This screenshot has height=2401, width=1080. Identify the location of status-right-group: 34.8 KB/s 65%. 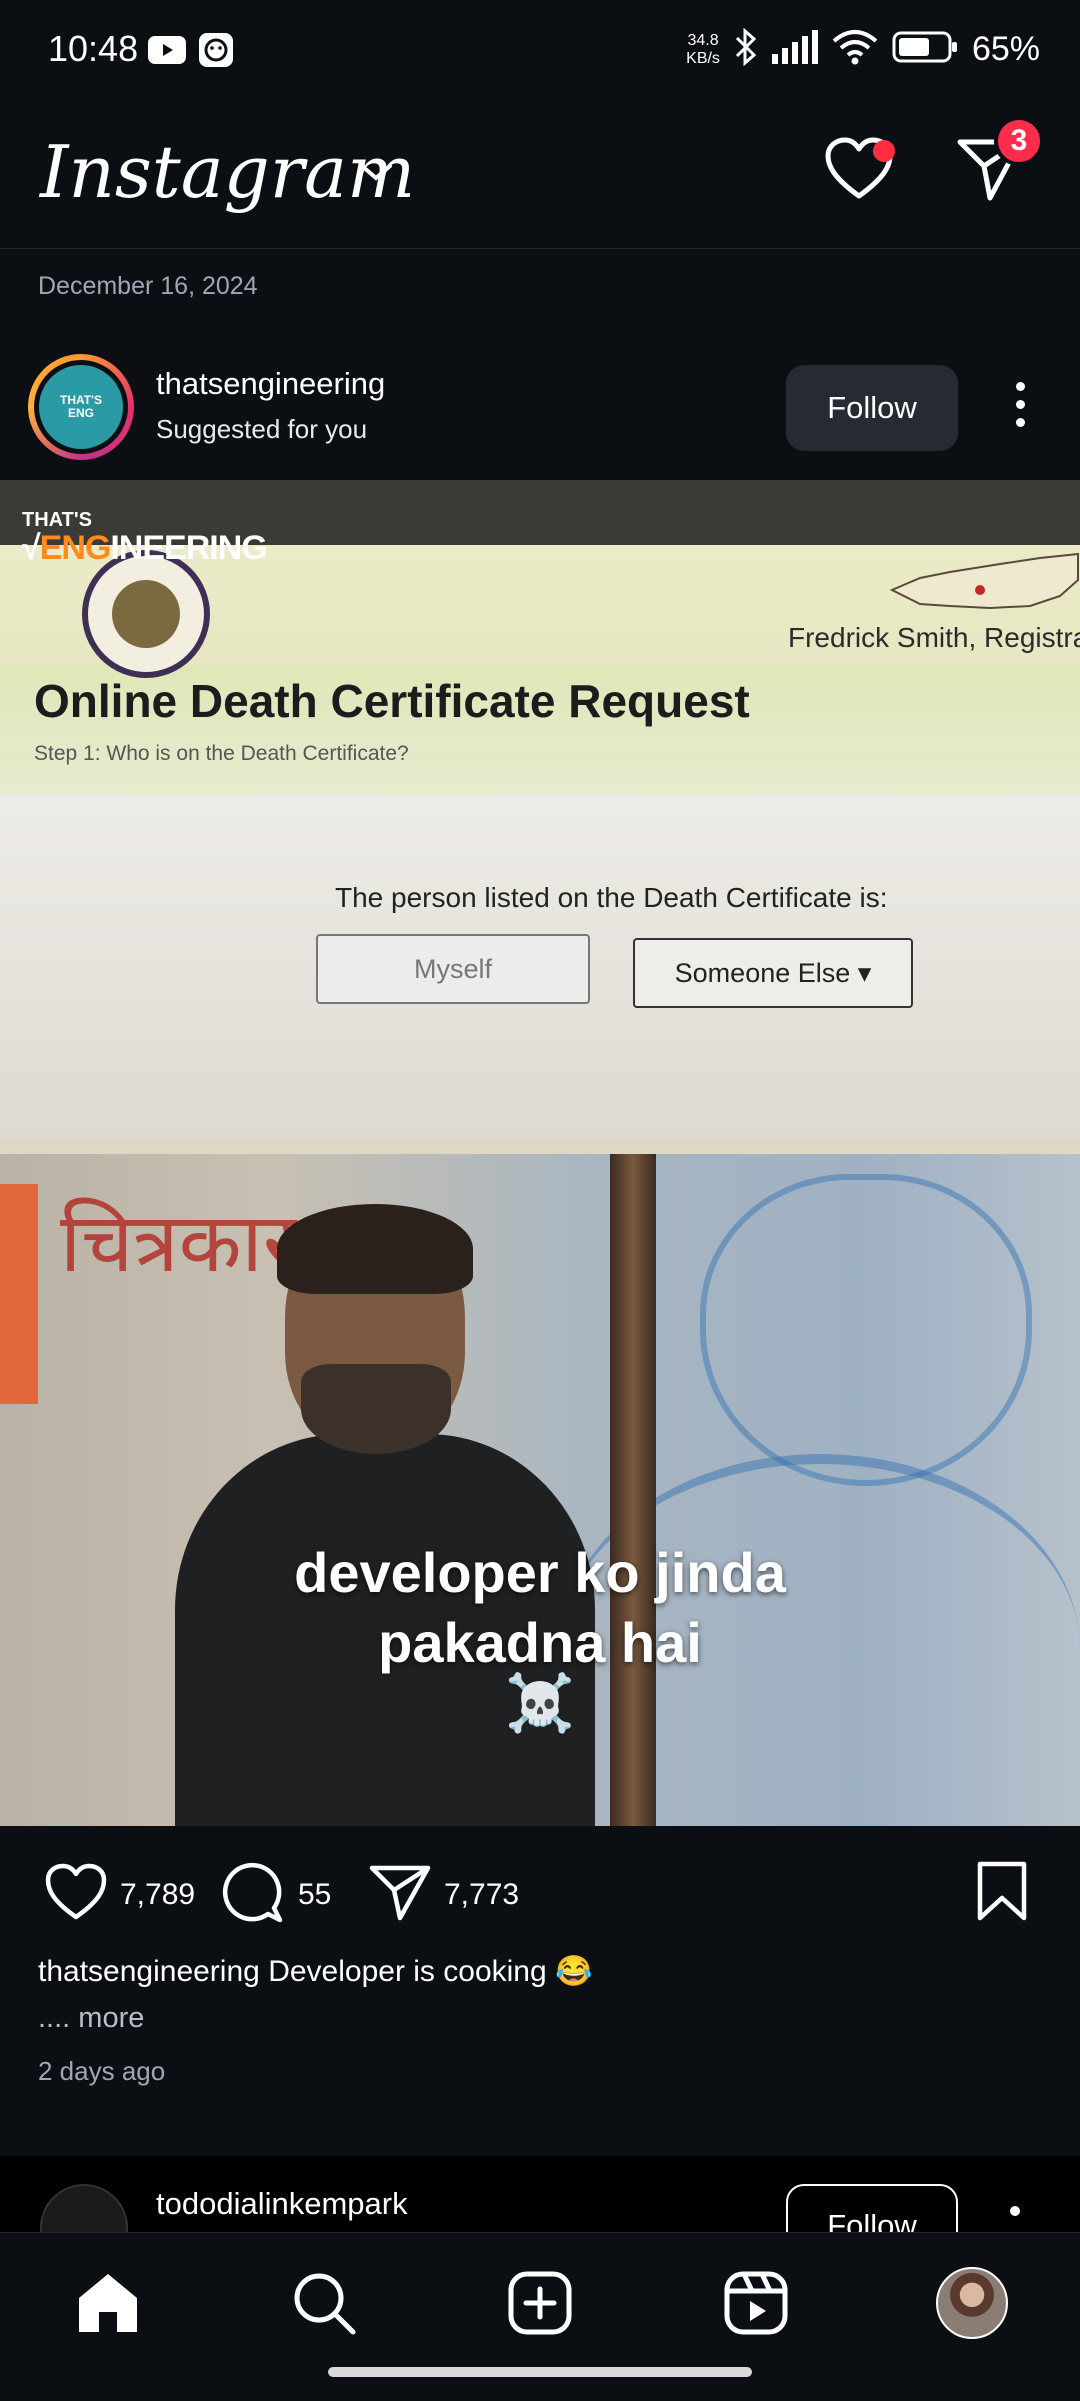
(863, 49).